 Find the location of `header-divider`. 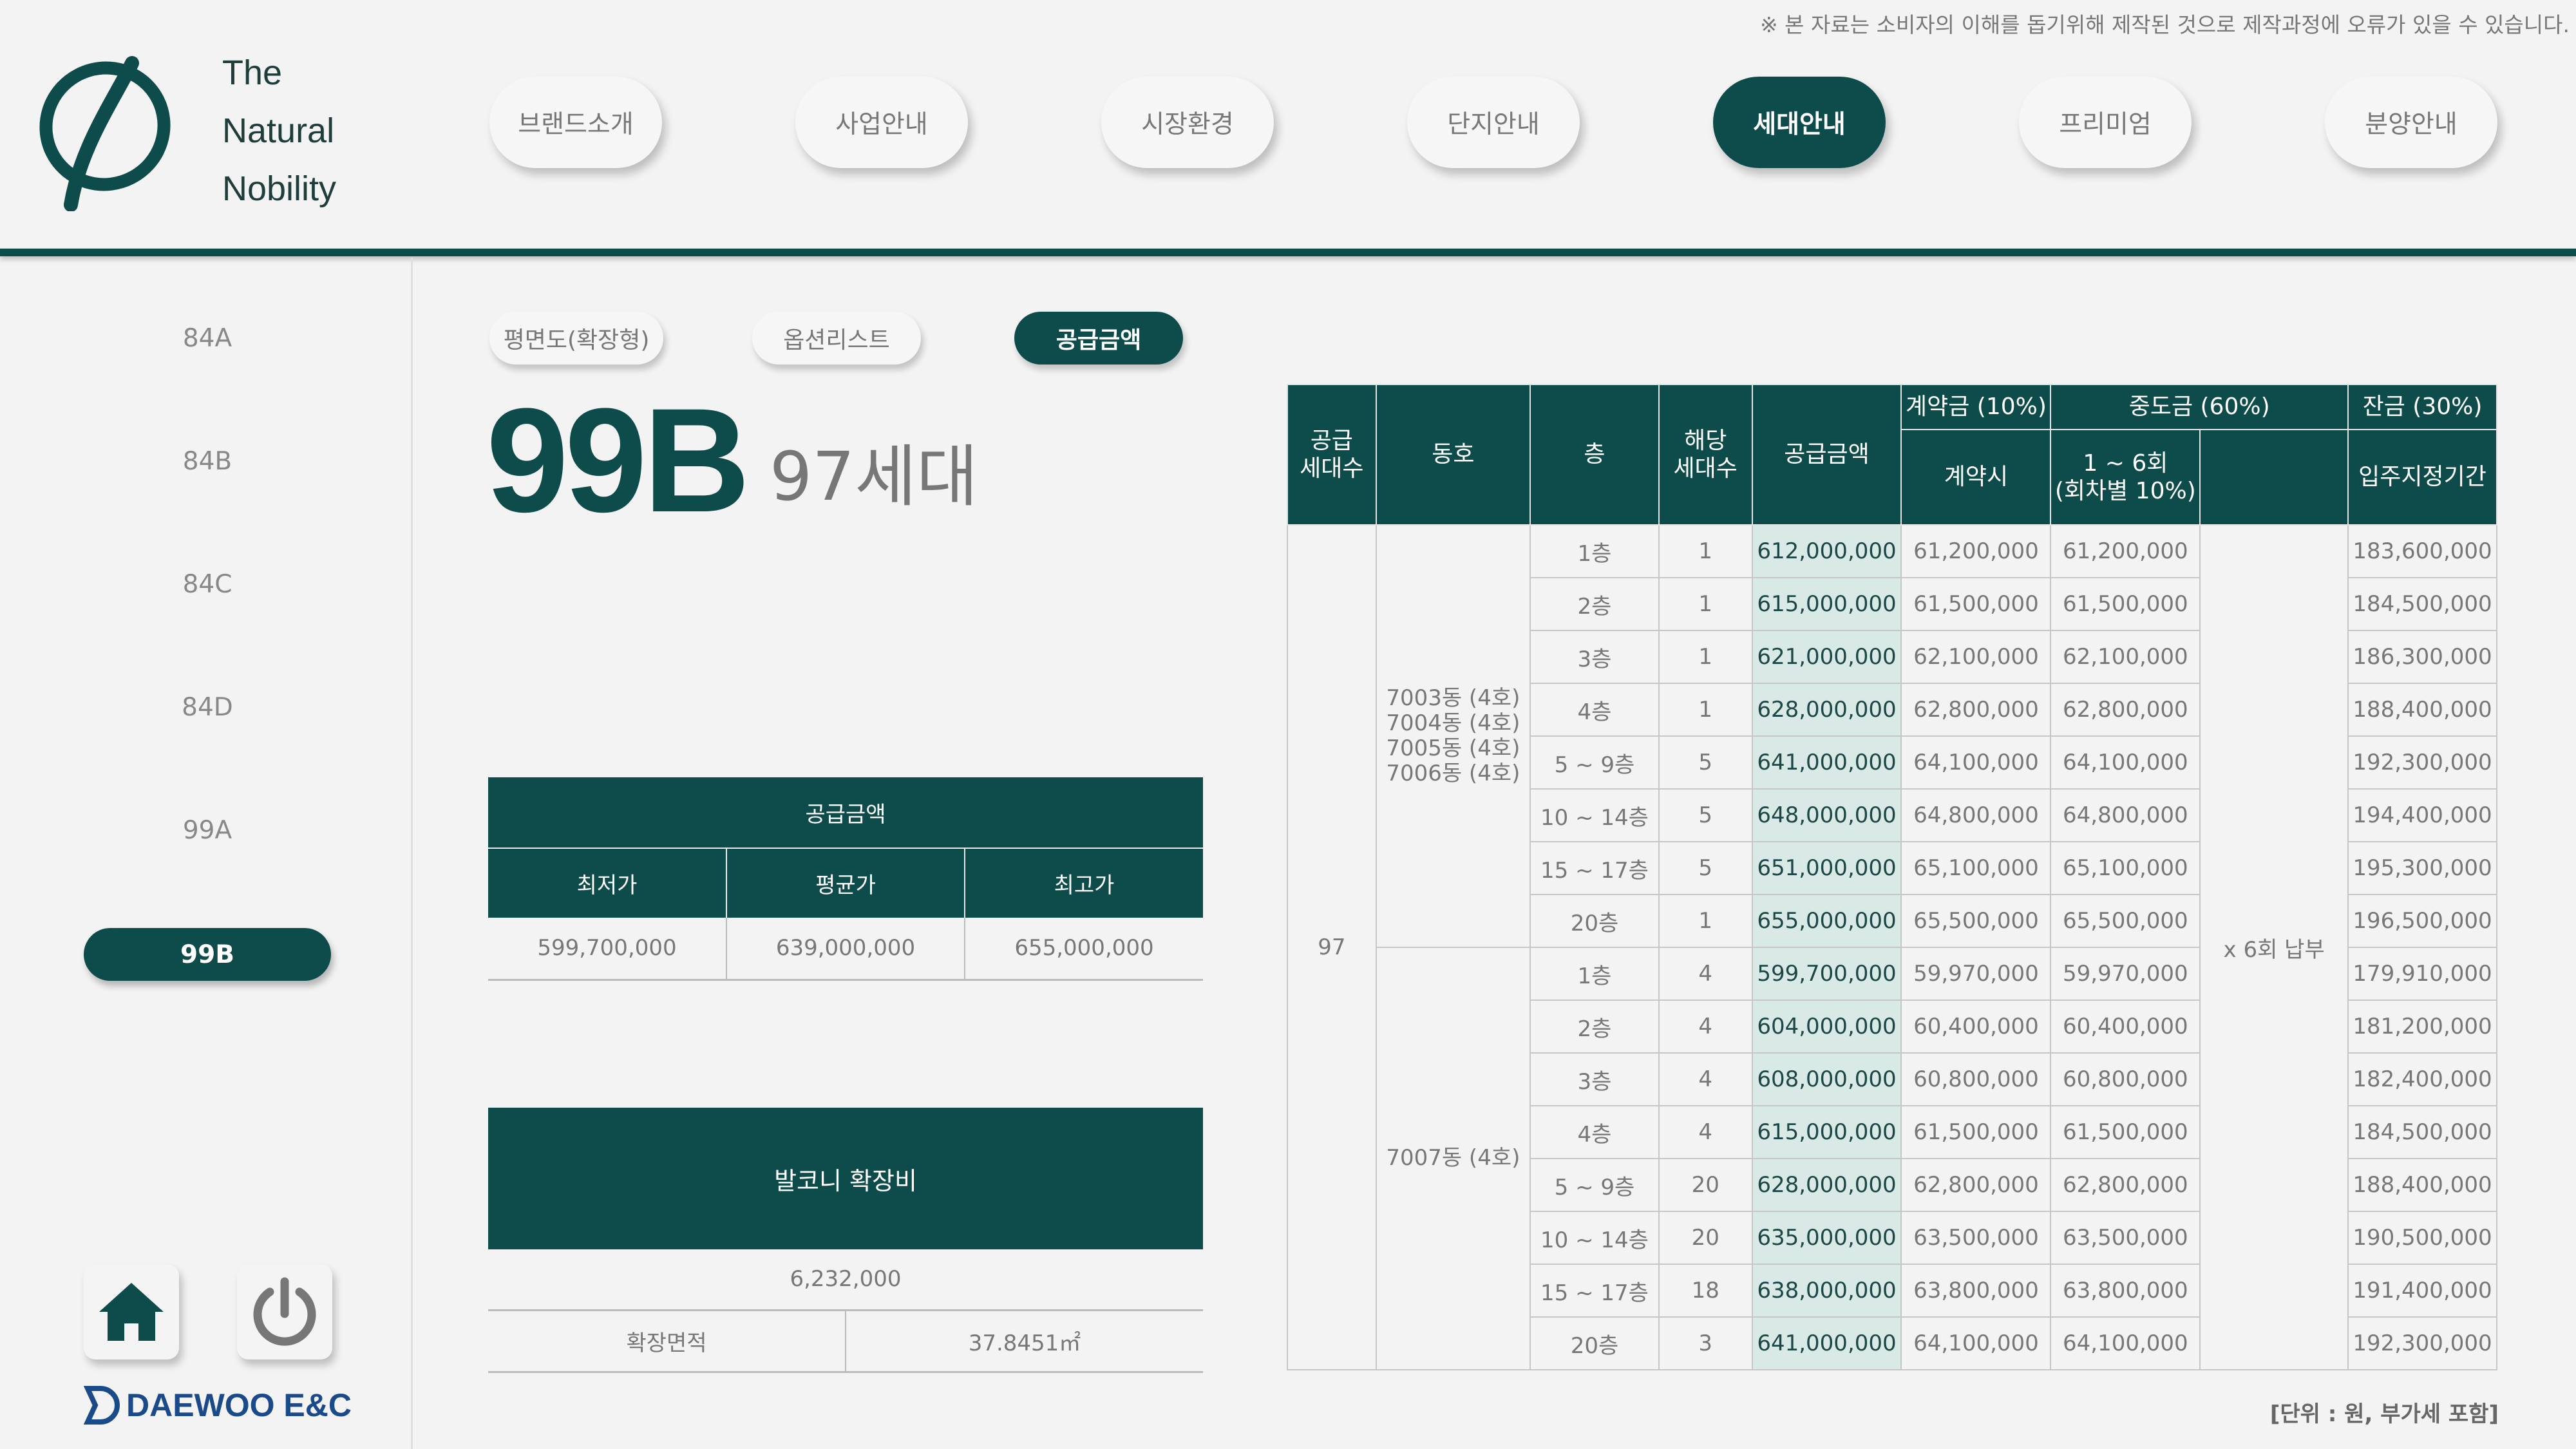

header-divider is located at coordinates (1288, 253).